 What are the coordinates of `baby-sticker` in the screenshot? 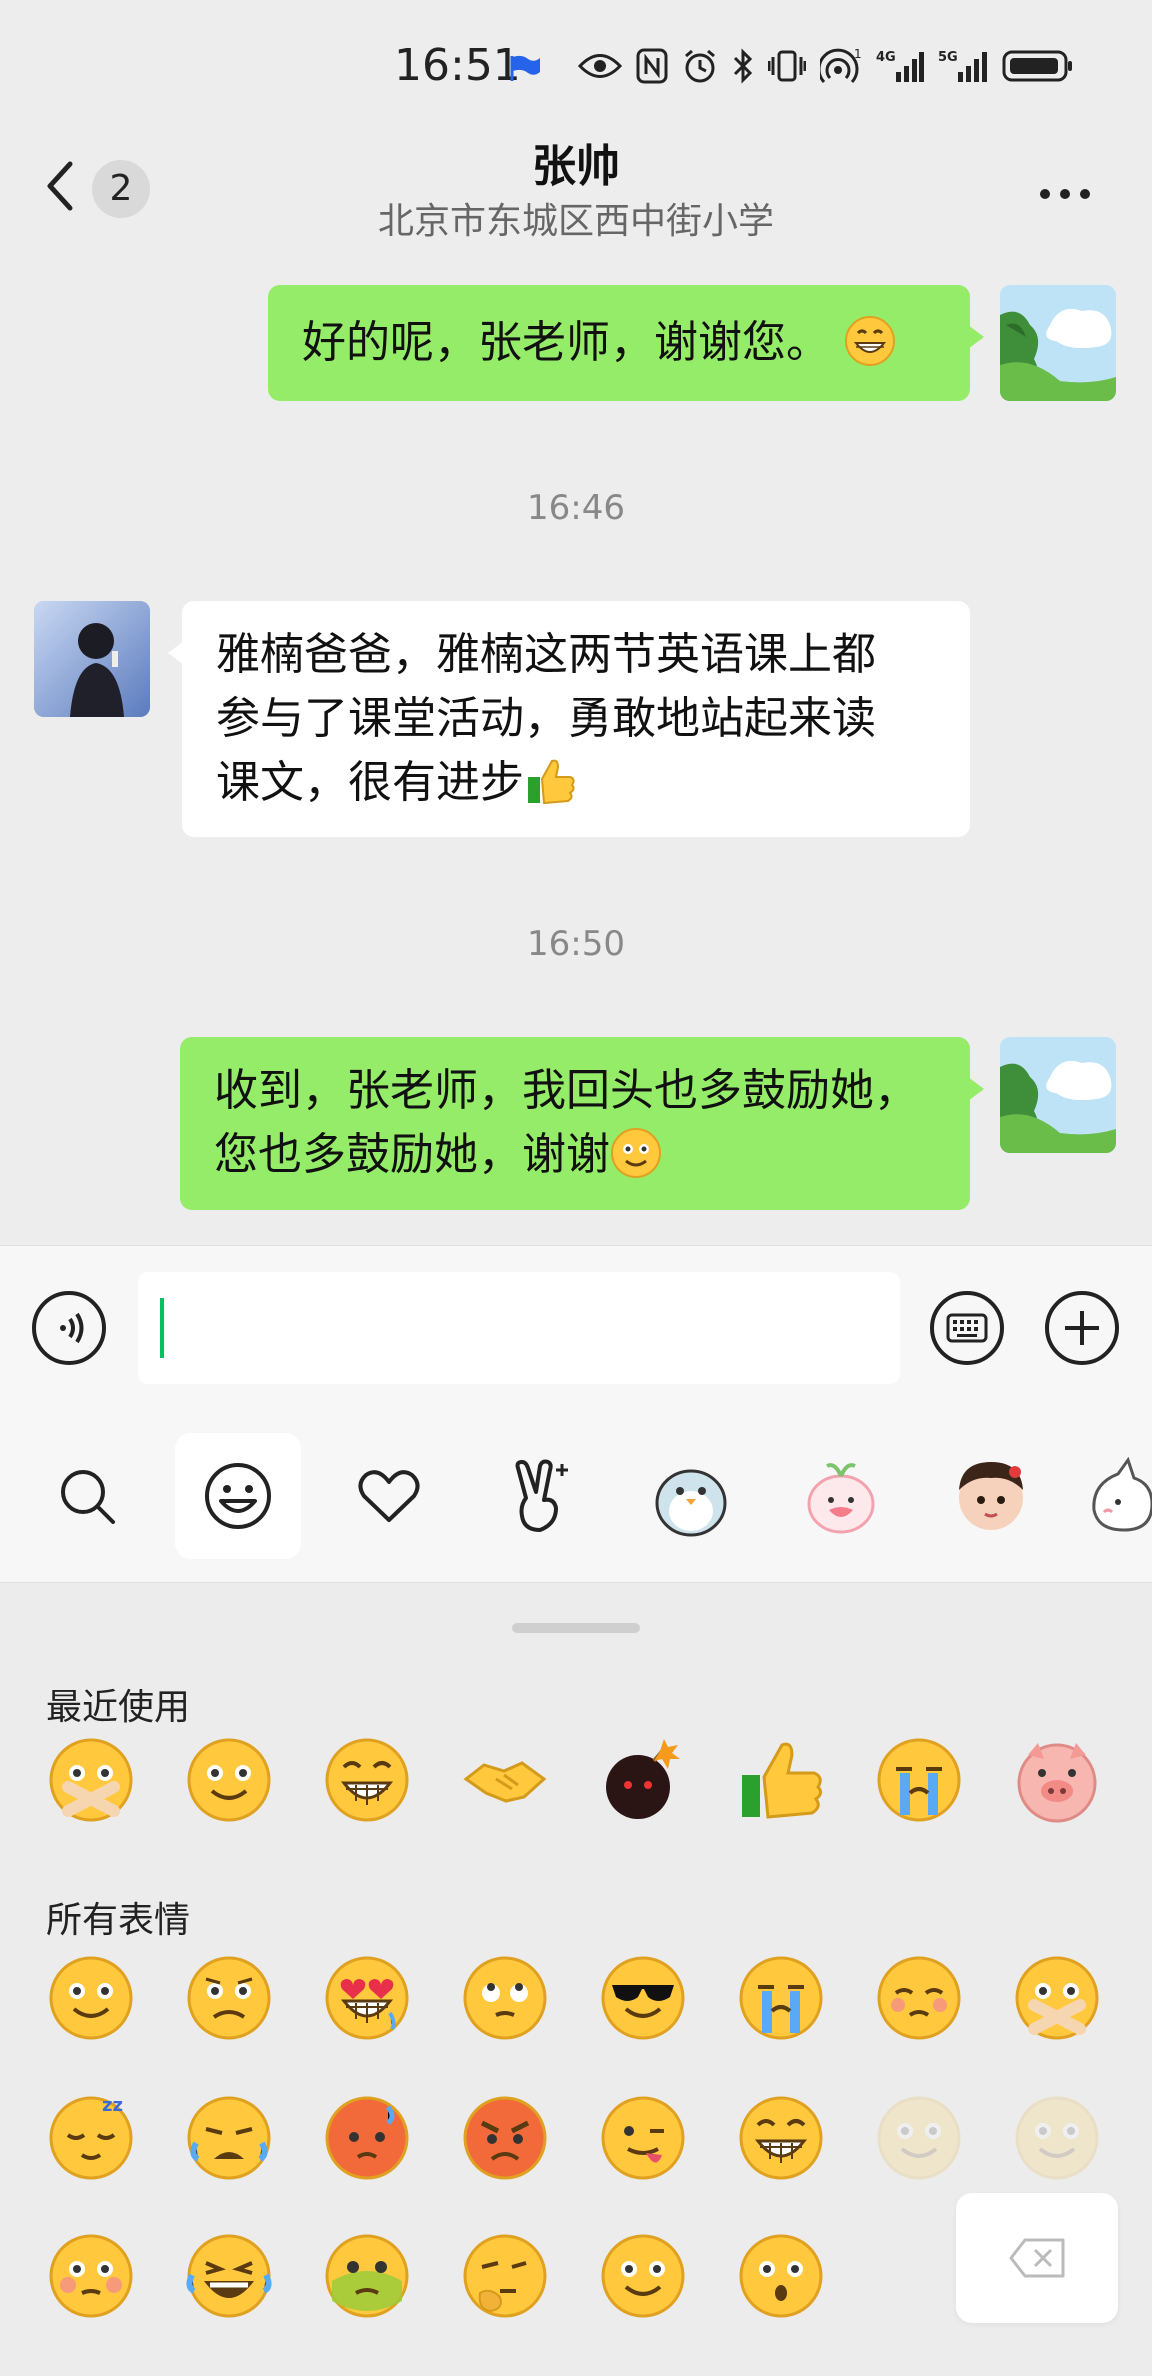 It's located at (991, 1496).